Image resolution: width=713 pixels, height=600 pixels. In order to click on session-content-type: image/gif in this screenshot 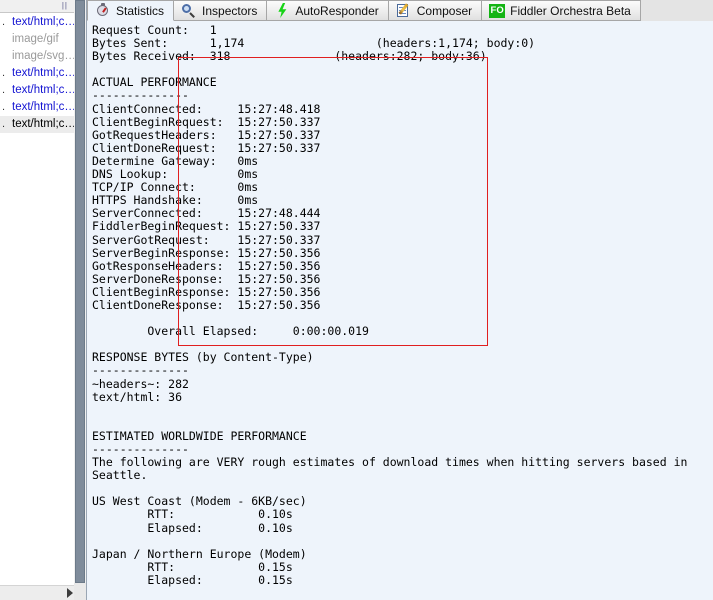, I will do `click(35, 39)`.